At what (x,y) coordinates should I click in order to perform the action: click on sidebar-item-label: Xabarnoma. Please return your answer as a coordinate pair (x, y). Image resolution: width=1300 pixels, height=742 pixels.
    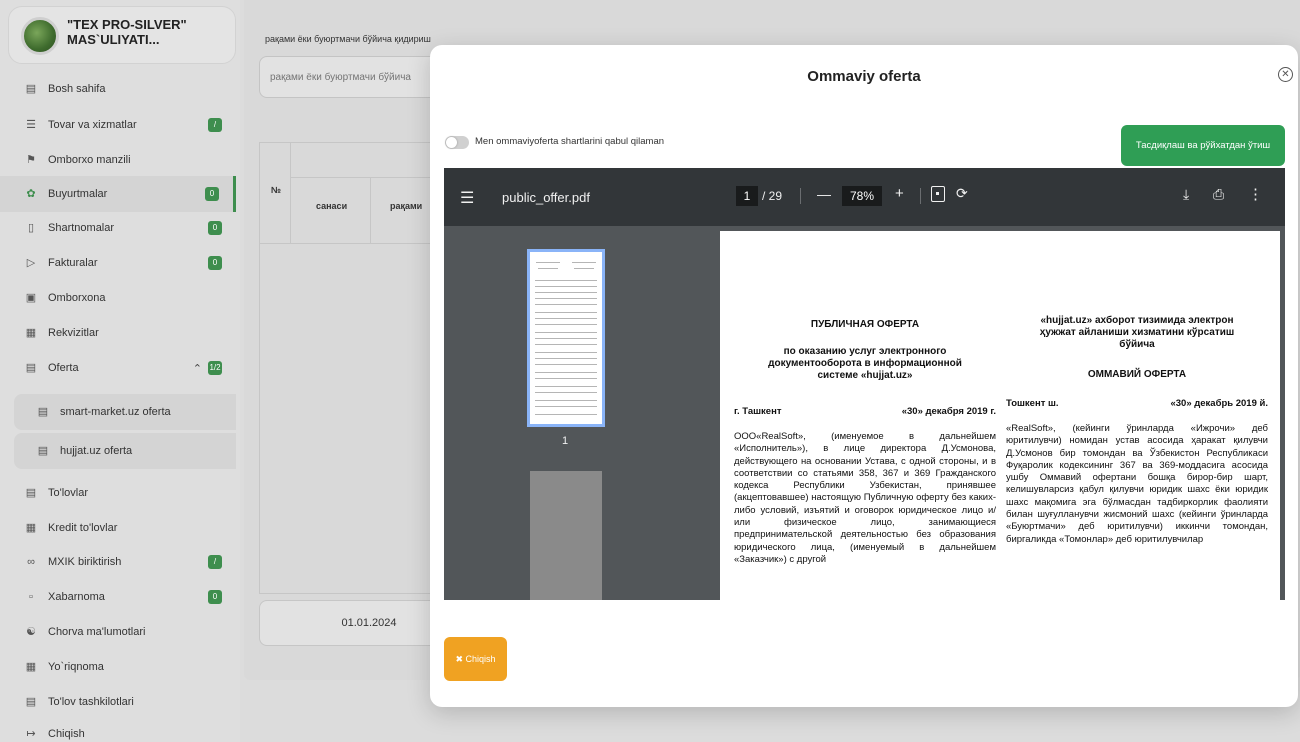
    Looking at the image, I should click on (76, 597).